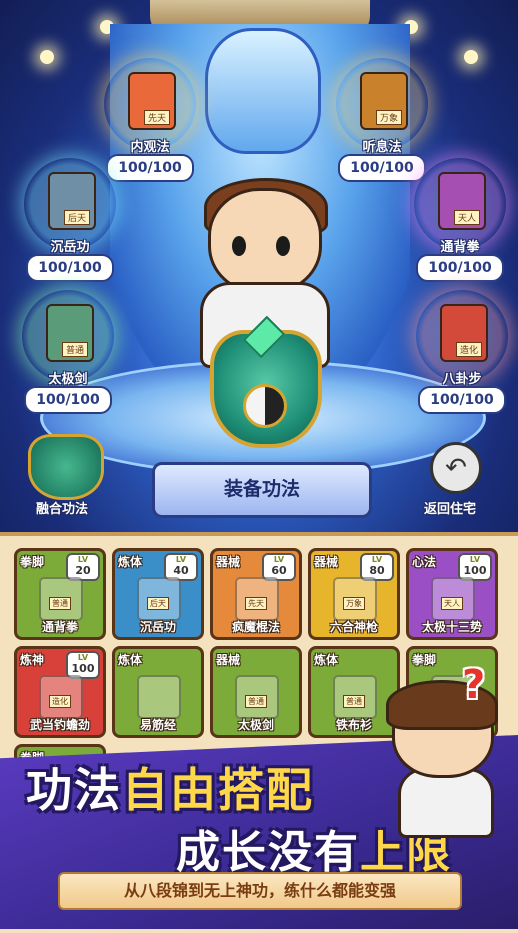 Image resolution: width=518 pixels, height=933 pixels. What do you see at coordinates (66, 467) in the screenshot?
I see `fuse-skill-icon` at bounding box center [66, 467].